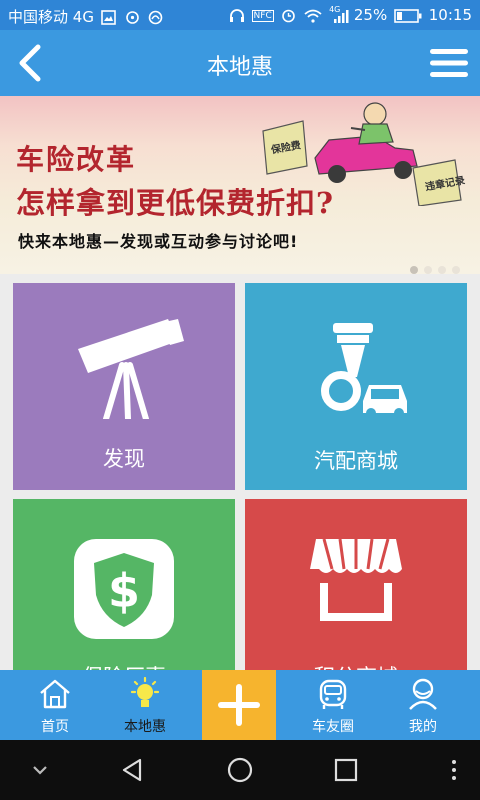 The height and width of the screenshot is (800, 480). I want to click on tab-local-deals: 本地惠, so click(145, 705).